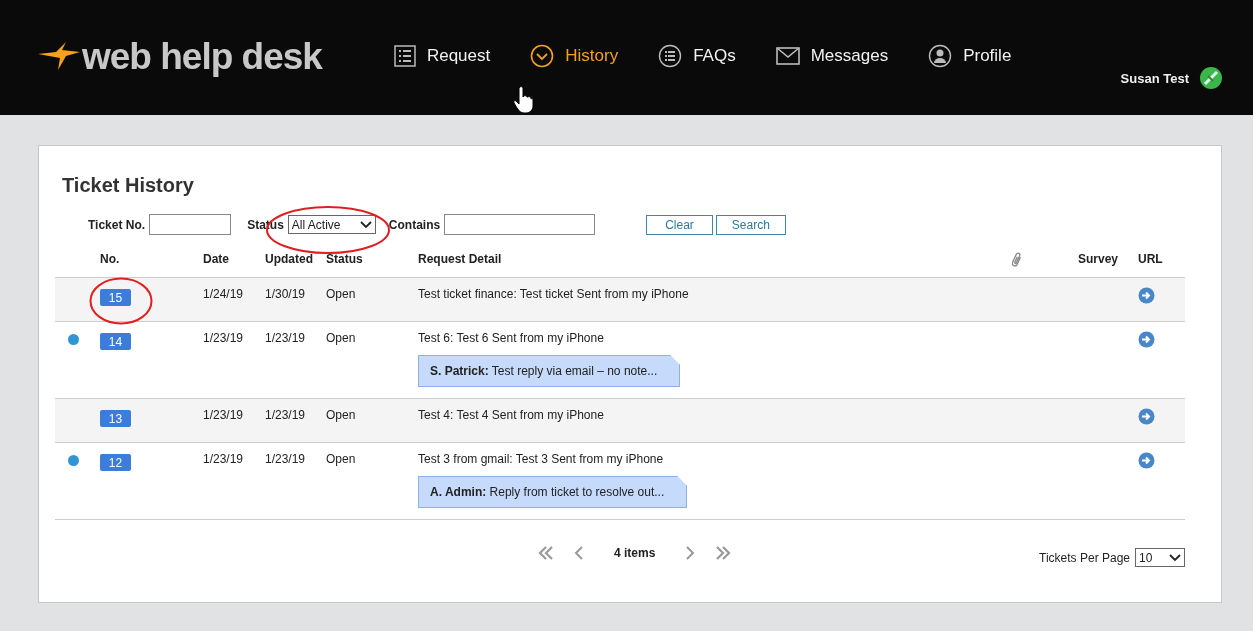 The image size is (1253, 631). What do you see at coordinates (635, 552) in the screenshot?
I see `item-count: 4 items` at bounding box center [635, 552].